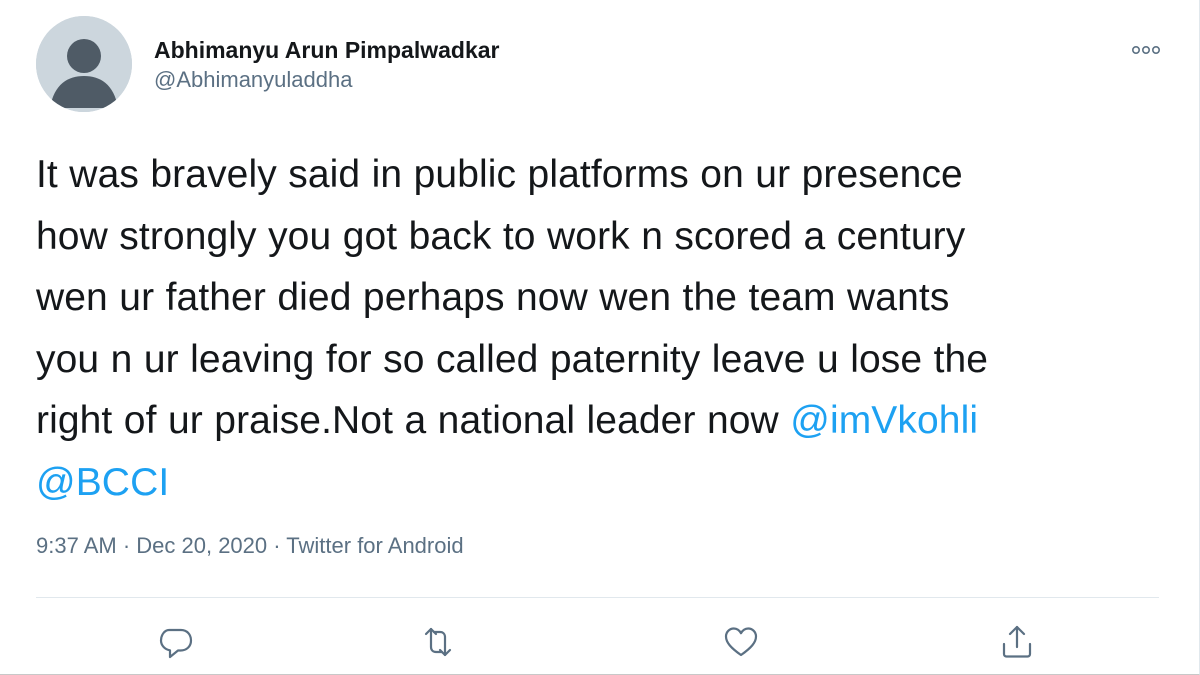  I want to click on default-profile-icon, so click(84, 64).